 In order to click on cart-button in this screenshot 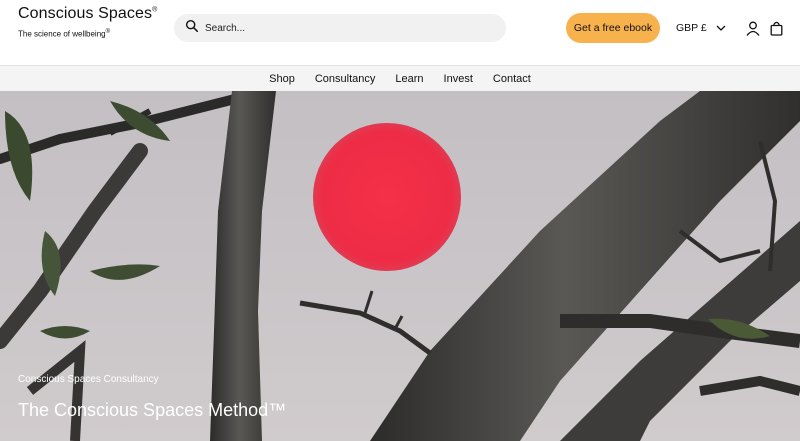, I will do `click(776, 28)`.